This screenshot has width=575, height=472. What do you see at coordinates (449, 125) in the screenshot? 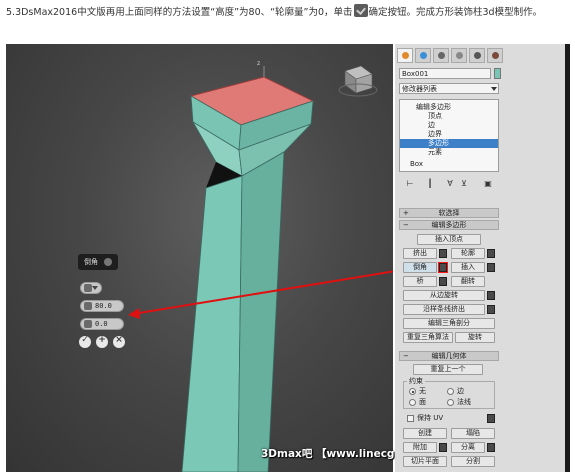
I see `stack-item-edge: 边` at bounding box center [449, 125].